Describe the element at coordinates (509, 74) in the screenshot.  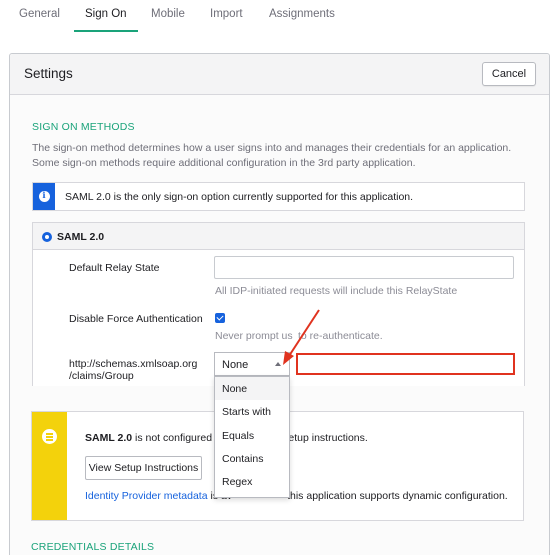
I see `cancel-button: Cancel` at that location.